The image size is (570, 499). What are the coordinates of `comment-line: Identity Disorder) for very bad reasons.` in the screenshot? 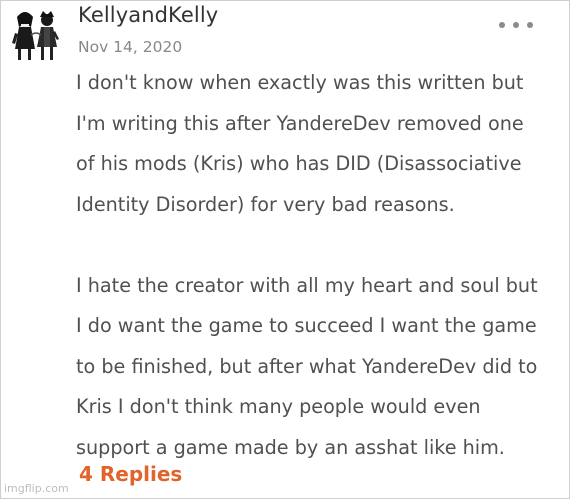 It's located at (265, 204).